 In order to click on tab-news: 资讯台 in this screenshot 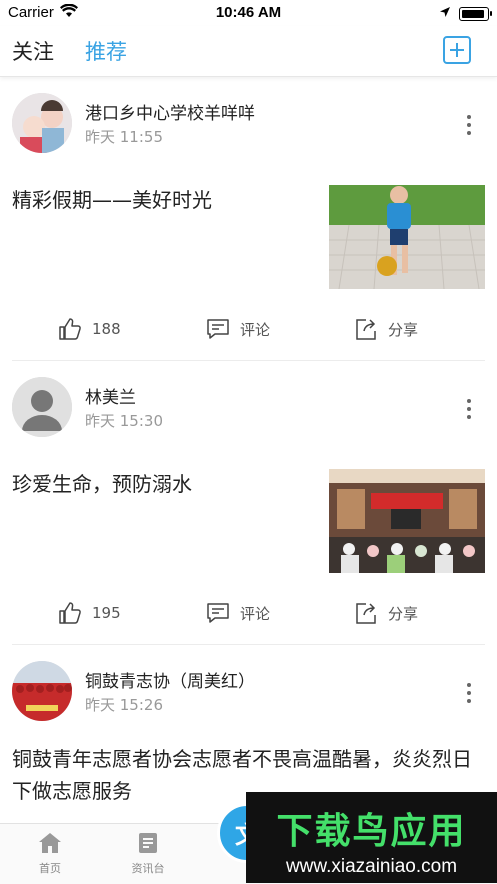, I will do `click(148, 854)`.